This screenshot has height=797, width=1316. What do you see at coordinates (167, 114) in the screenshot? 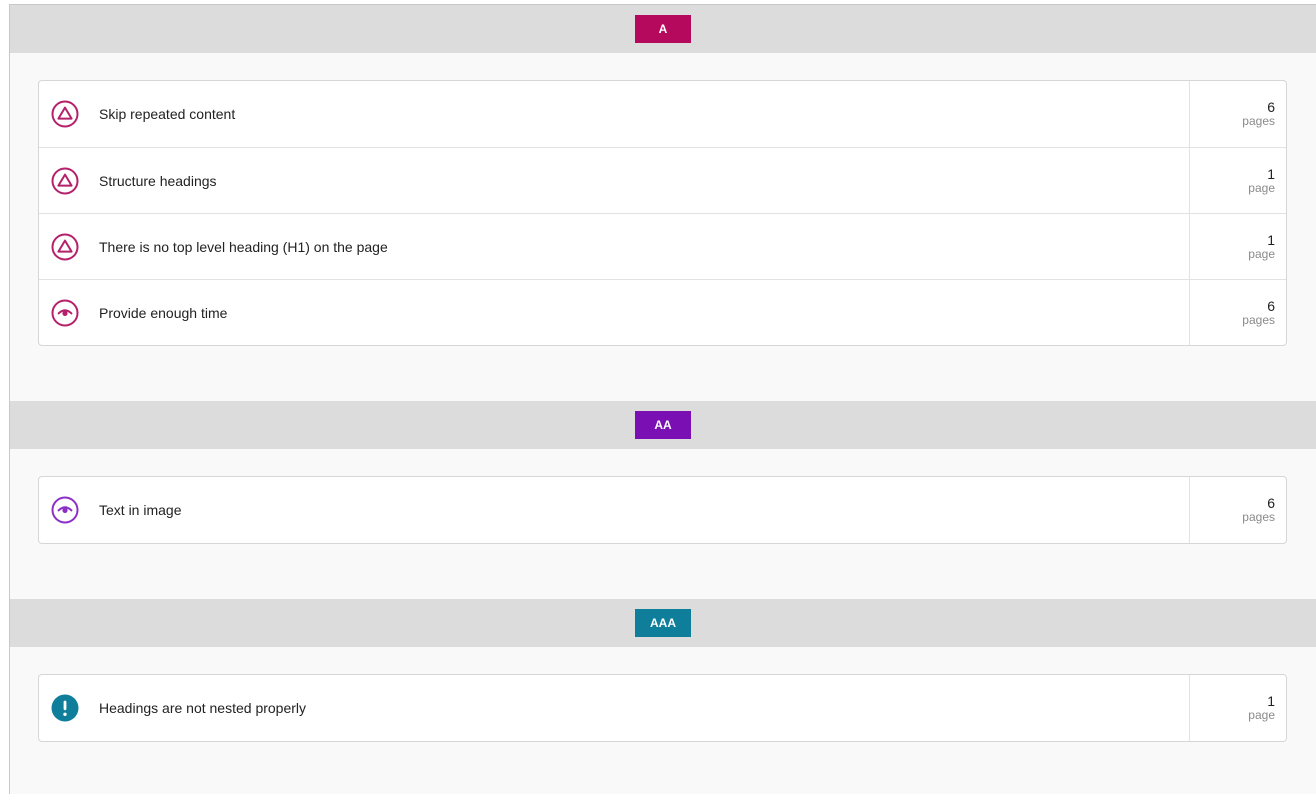
I see `issue-title: Skip repeated content` at bounding box center [167, 114].